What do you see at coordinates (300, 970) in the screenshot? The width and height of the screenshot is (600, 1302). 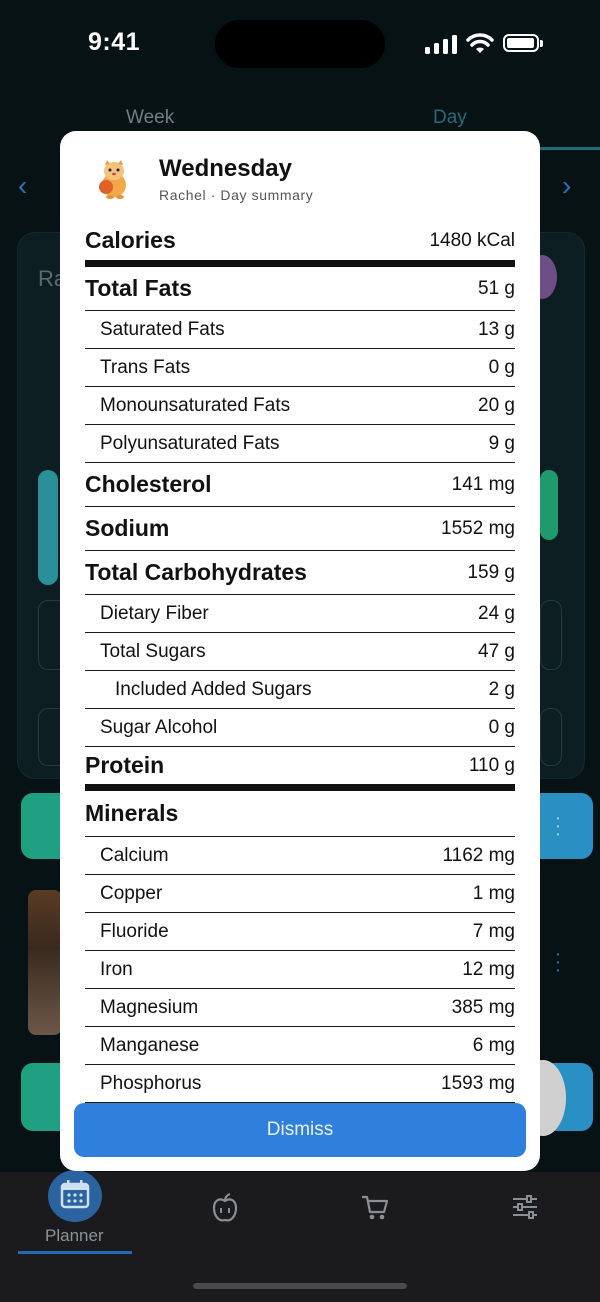 I see `nutrient-row-iron: Iron 12 mg` at bounding box center [300, 970].